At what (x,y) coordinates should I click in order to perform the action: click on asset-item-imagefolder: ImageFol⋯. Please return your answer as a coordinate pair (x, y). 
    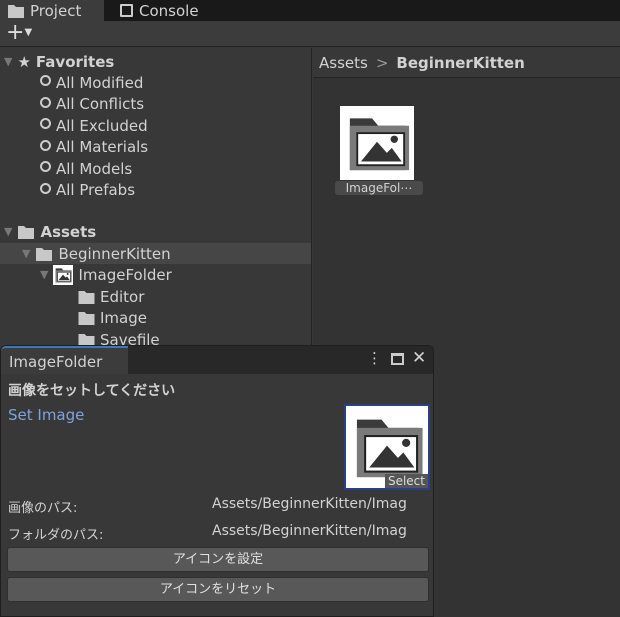
    Looking at the image, I should click on (380, 150).